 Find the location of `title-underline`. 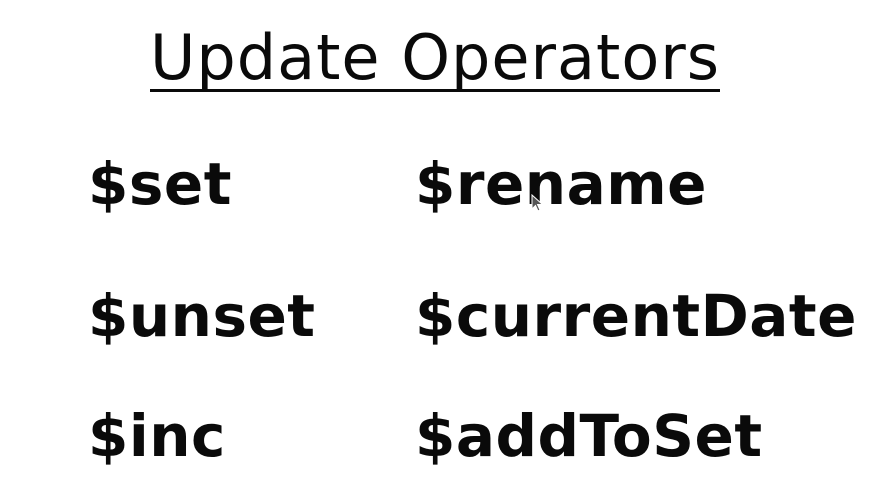

title-underline is located at coordinates (435, 90).